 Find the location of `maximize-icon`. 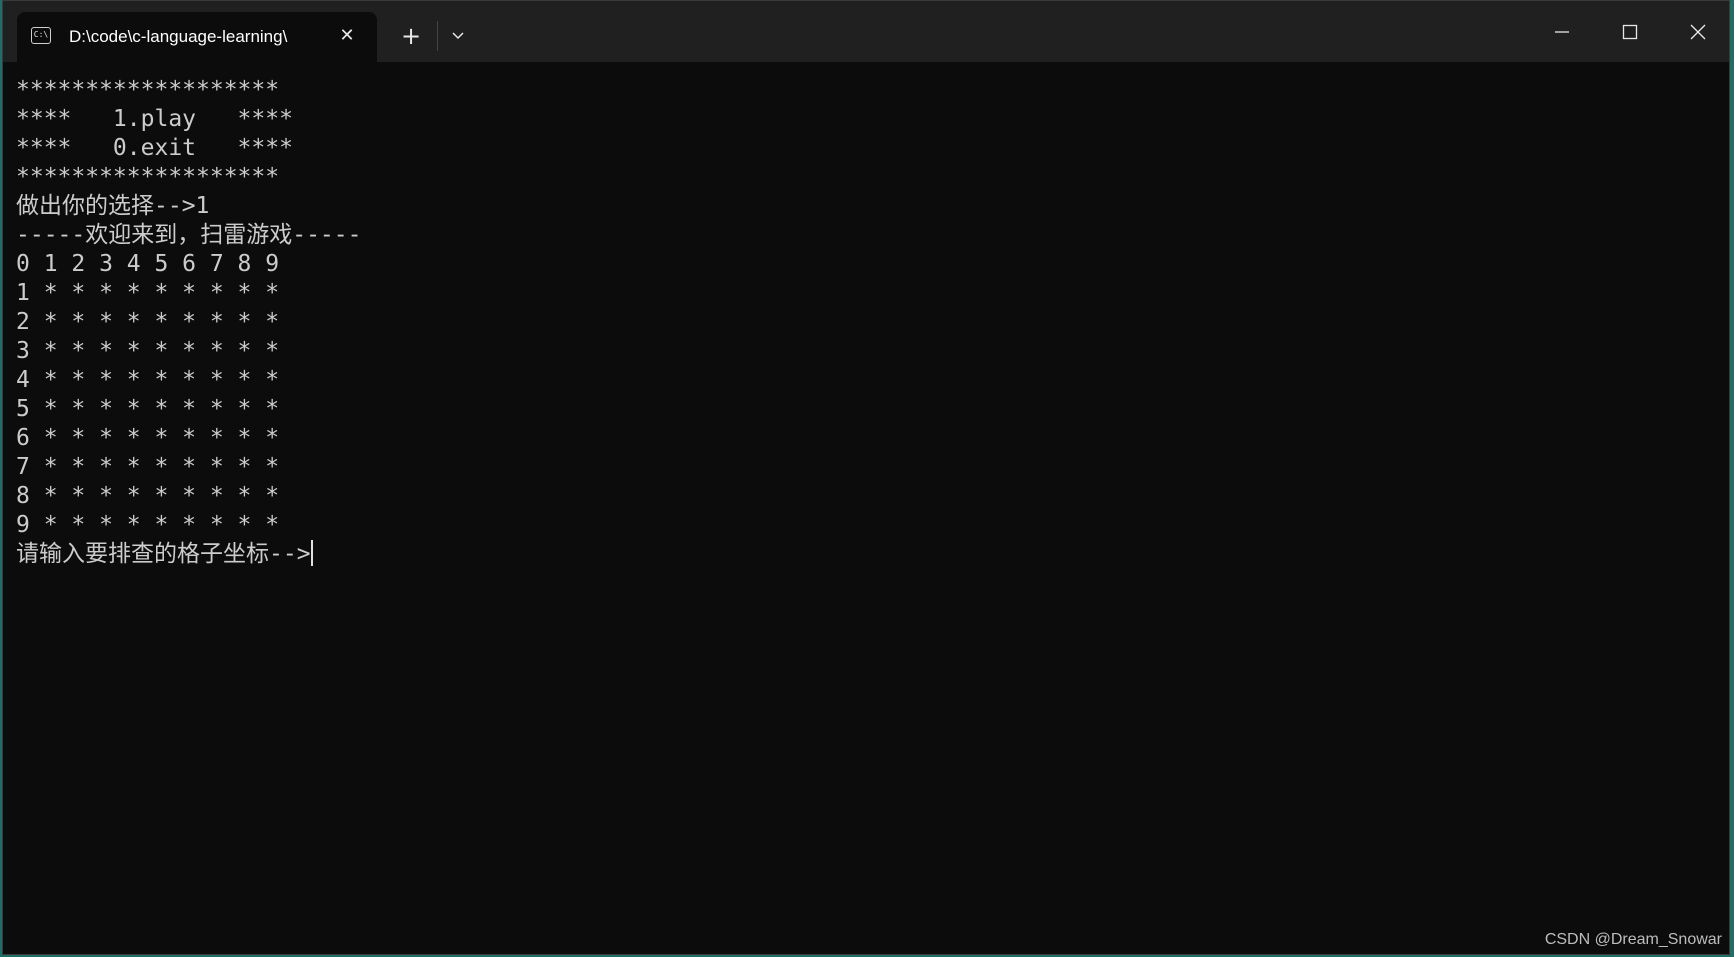

maximize-icon is located at coordinates (1630, 32).